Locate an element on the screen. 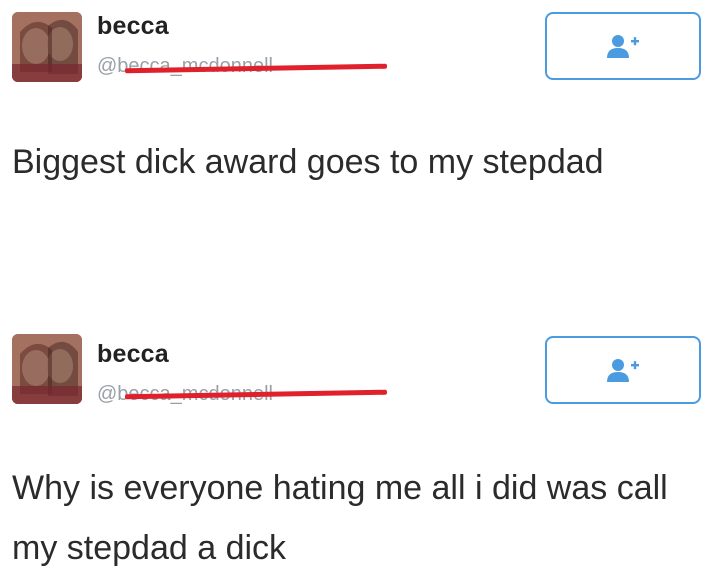  tweet-text: Biggest dick award goes to my stepdad is located at coordinates (308, 162).